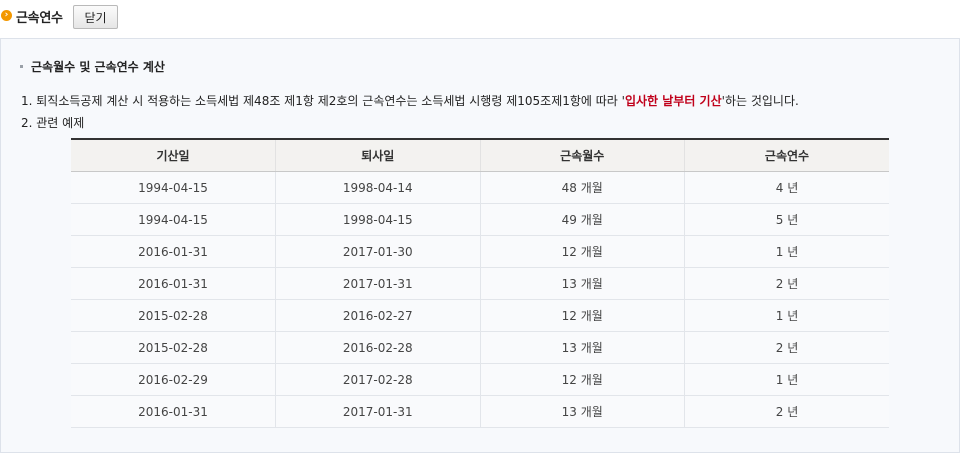 The height and width of the screenshot is (455, 966). What do you see at coordinates (582, 155) in the screenshot?
I see `column-header-months: 근속월수` at bounding box center [582, 155].